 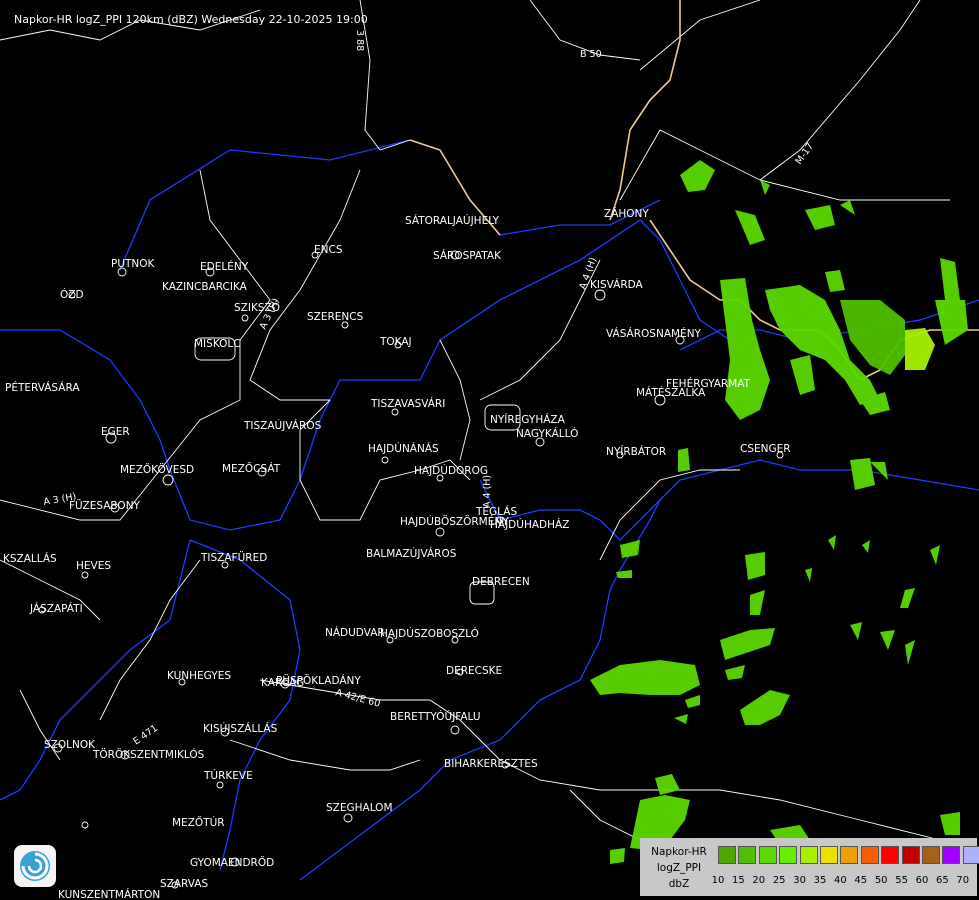 What do you see at coordinates (451, 470) in the screenshot?
I see `city-label: HAJDÚDOROG` at bounding box center [451, 470].